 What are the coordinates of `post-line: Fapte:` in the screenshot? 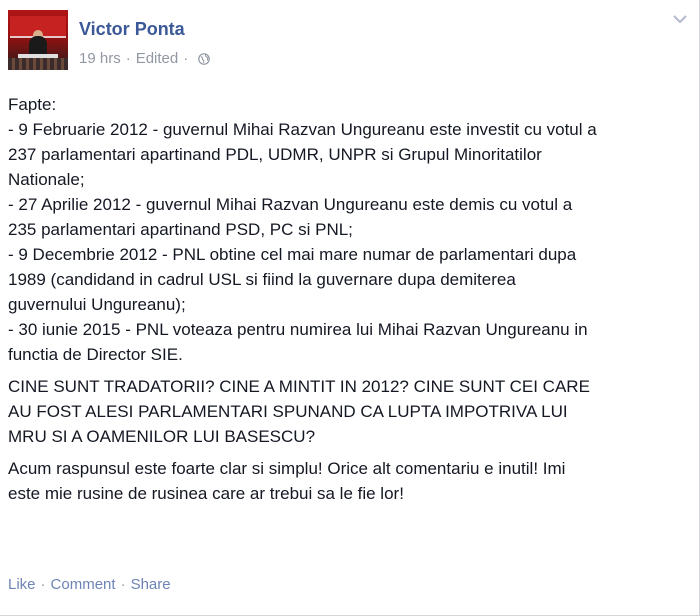 It's located at (32, 104).